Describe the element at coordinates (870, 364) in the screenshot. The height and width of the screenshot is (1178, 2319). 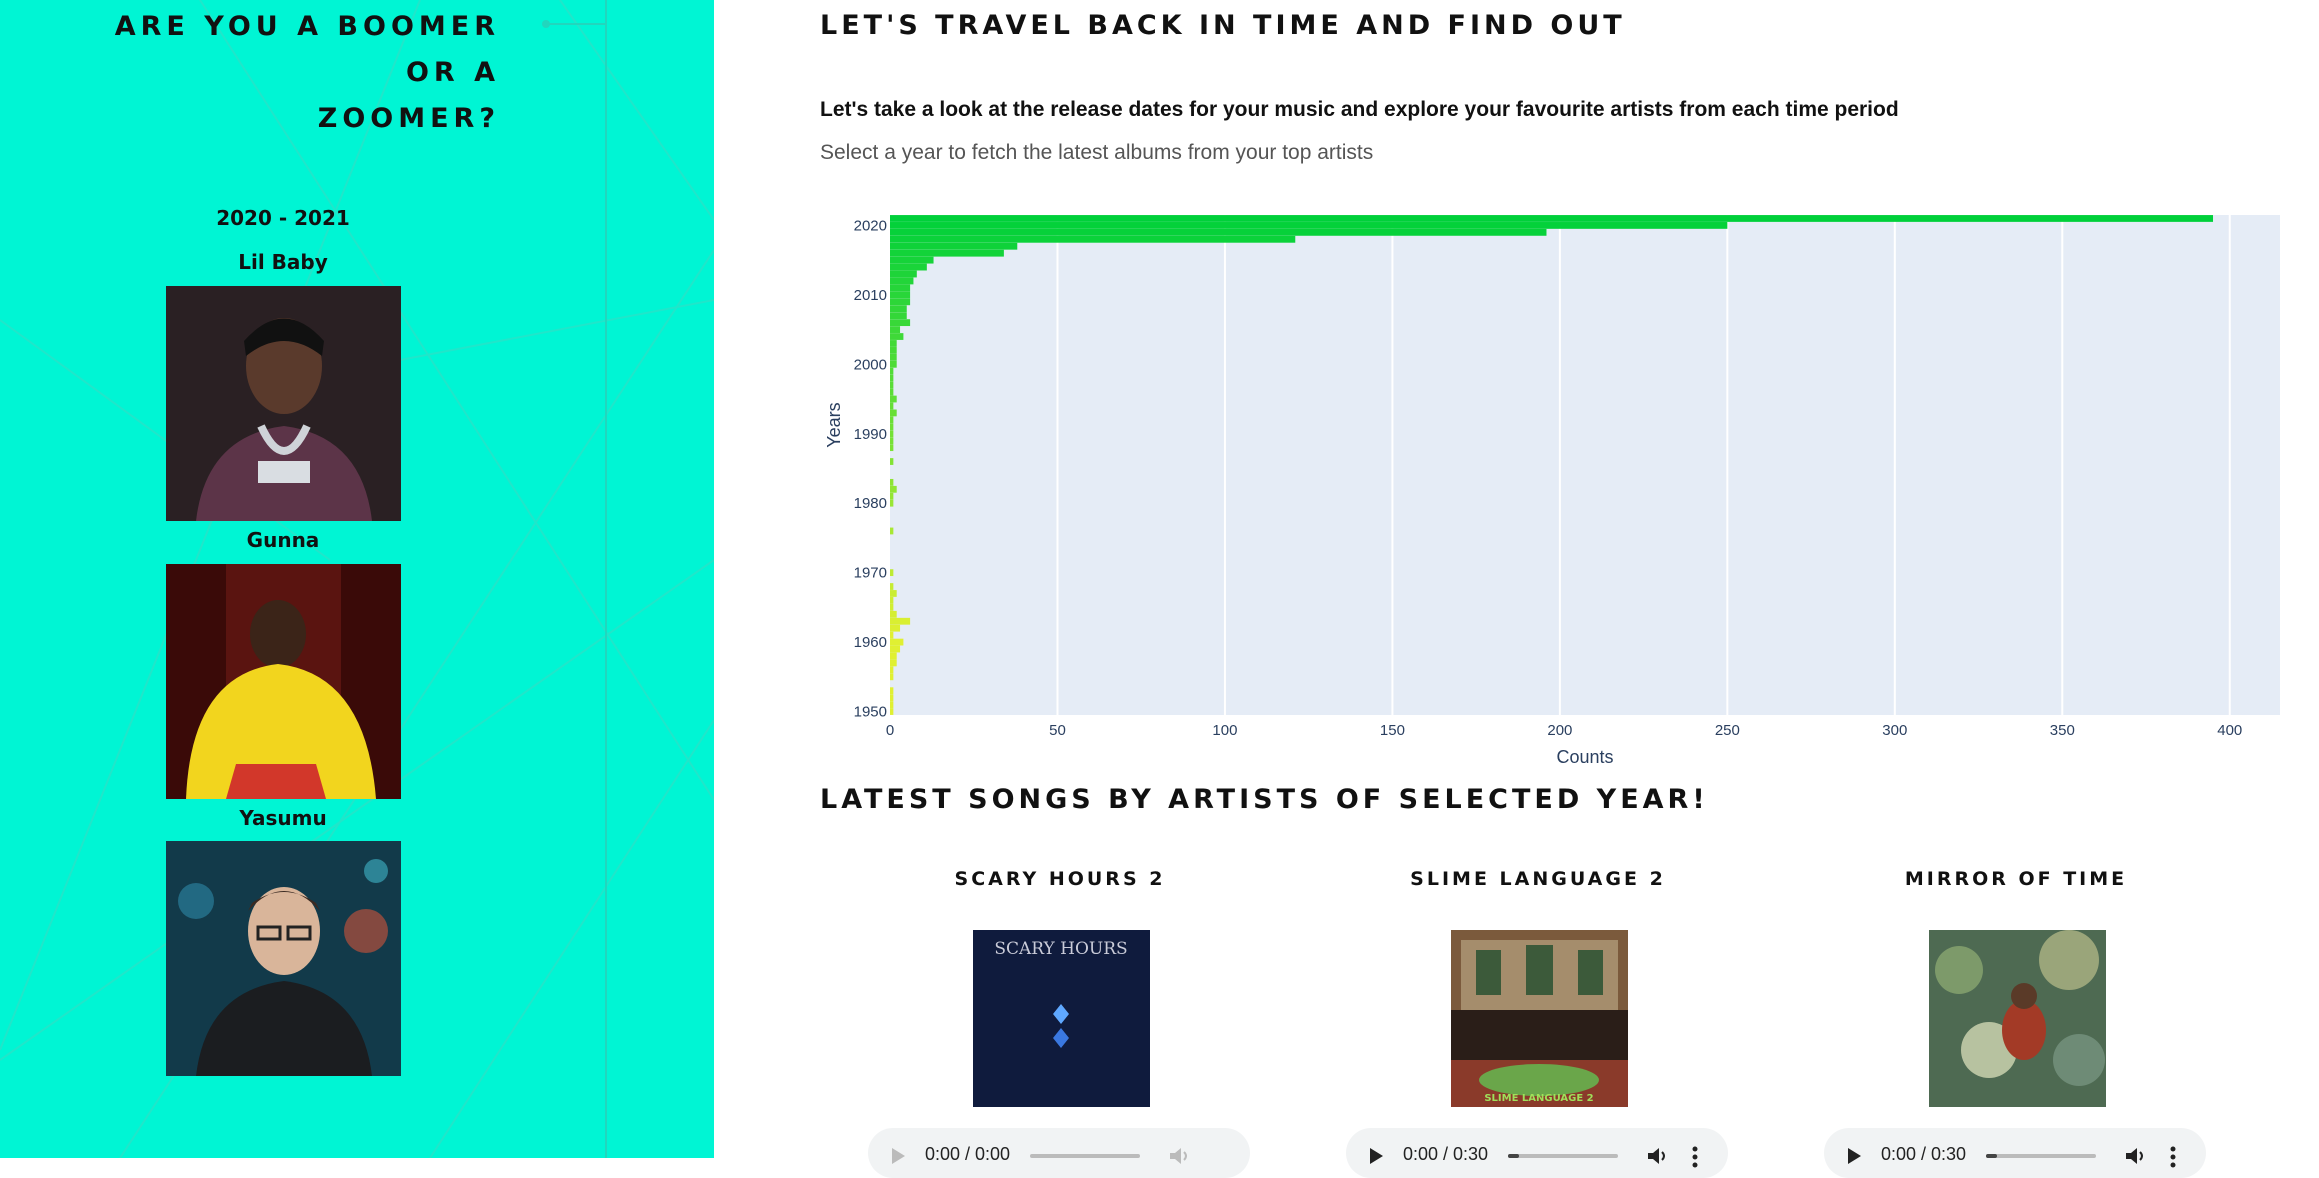
I see `y-tick-label: 2000` at that location.